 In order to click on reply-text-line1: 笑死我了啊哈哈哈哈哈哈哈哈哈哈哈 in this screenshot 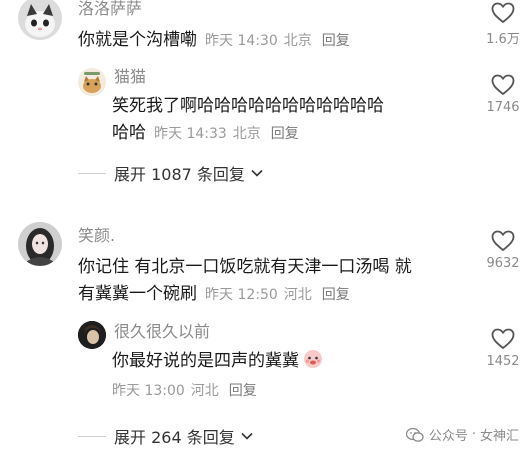, I will do `click(248, 106)`.